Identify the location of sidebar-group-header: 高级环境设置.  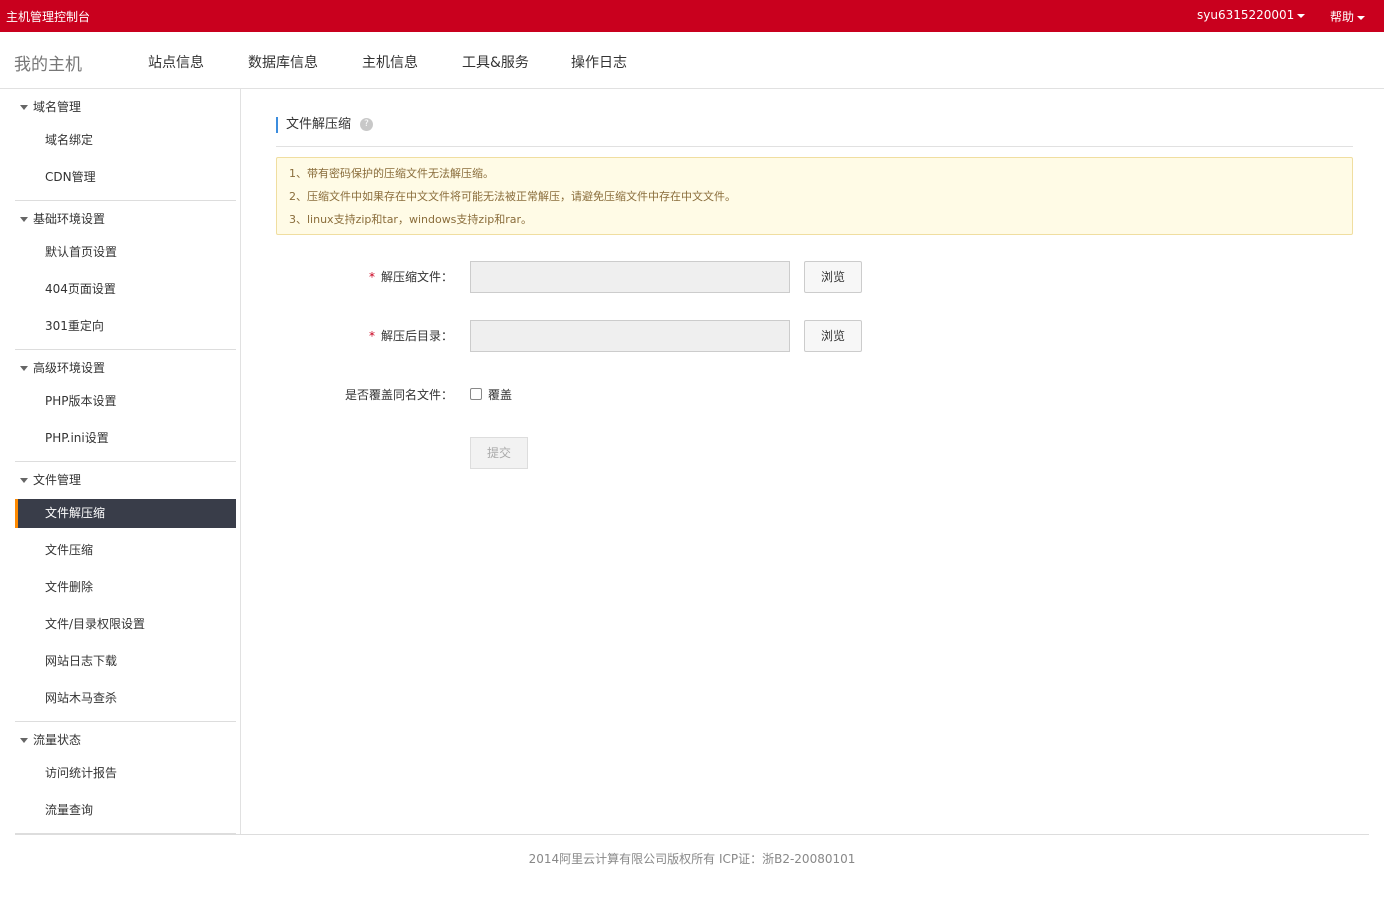
(125, 368).